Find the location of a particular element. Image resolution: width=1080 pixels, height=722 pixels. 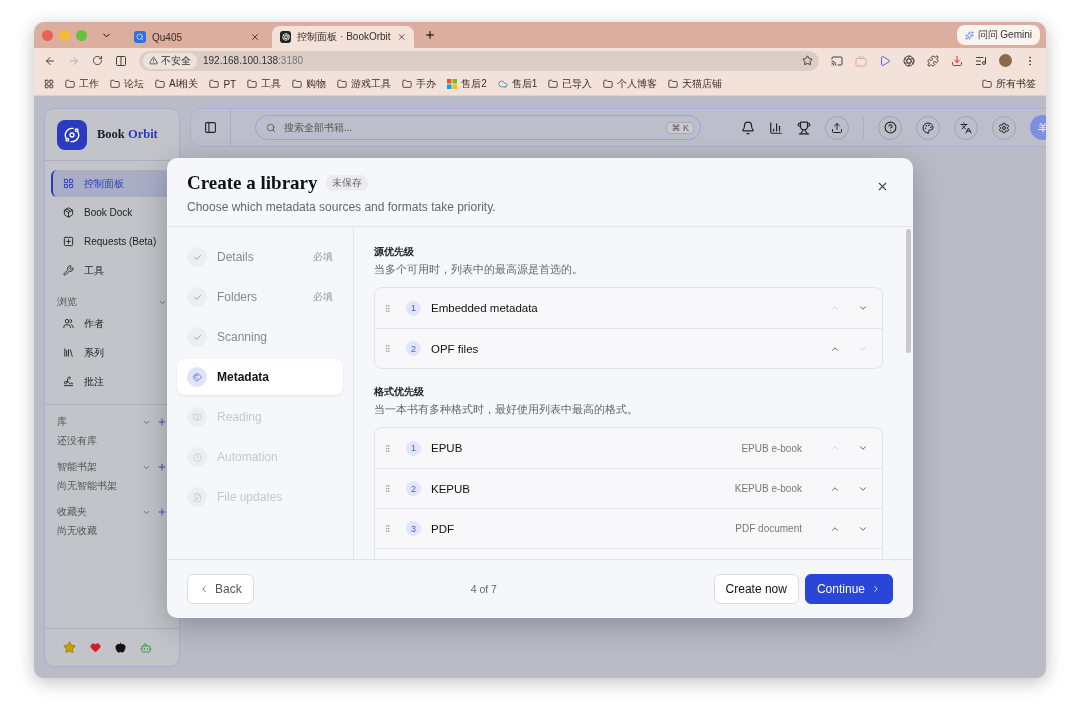

item-name: EPUB is located at coordinates (447, 448).